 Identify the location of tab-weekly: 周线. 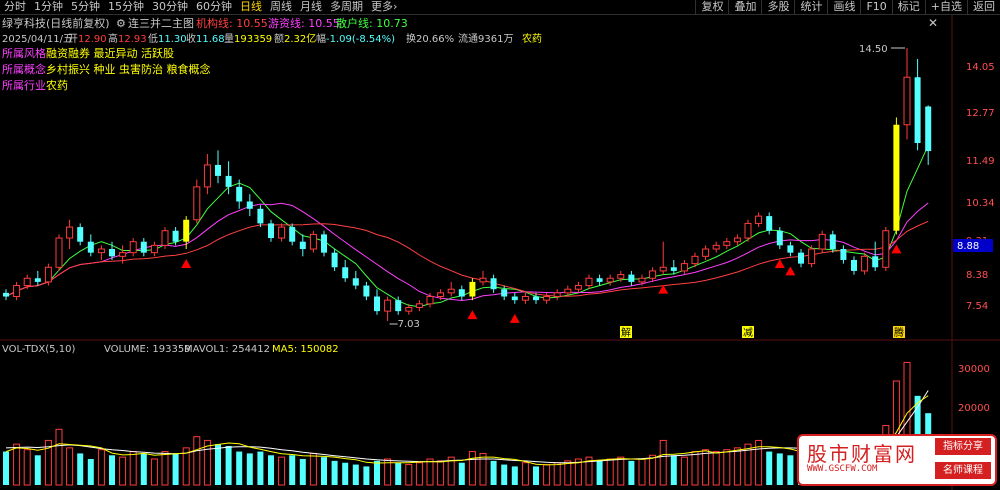
(281, 7).